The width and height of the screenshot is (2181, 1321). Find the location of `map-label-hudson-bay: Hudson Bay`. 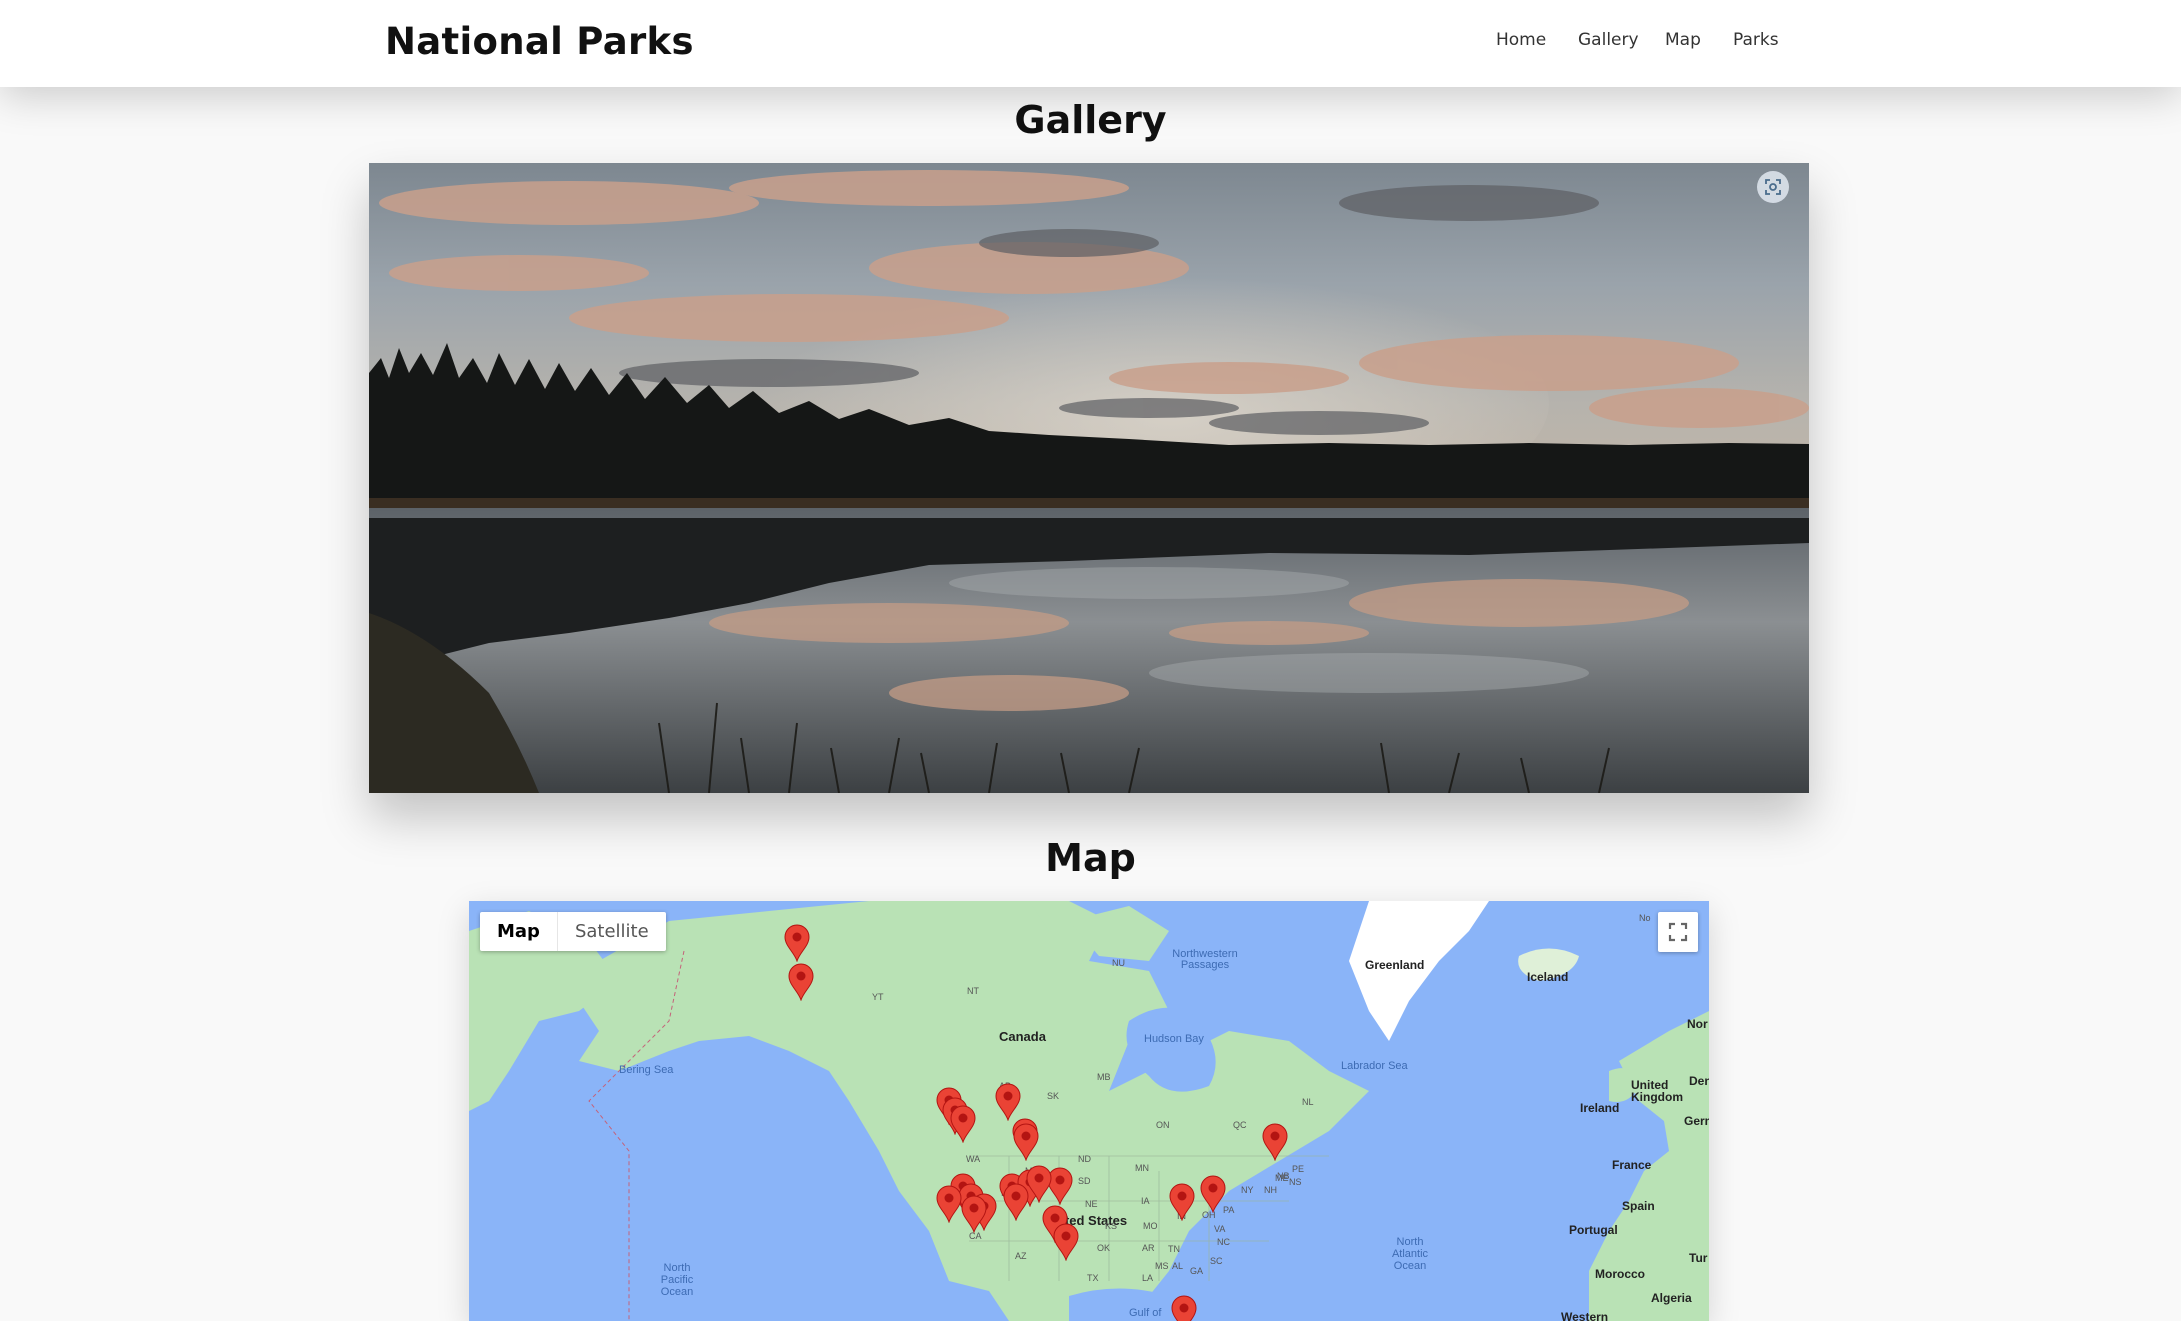

map-label-hudson-bay: Hudson Bay is located at coordinates (1174, 1039).